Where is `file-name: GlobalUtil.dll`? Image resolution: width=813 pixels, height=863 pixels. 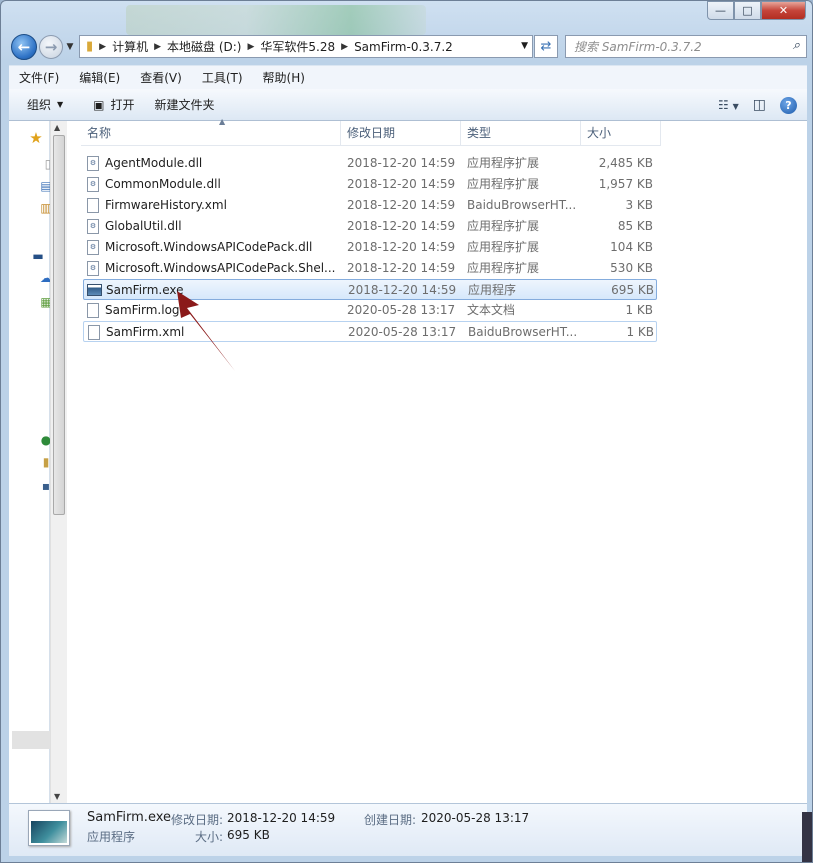
file-name: GlobalUtil.dll is located at coordinates (143, 226).